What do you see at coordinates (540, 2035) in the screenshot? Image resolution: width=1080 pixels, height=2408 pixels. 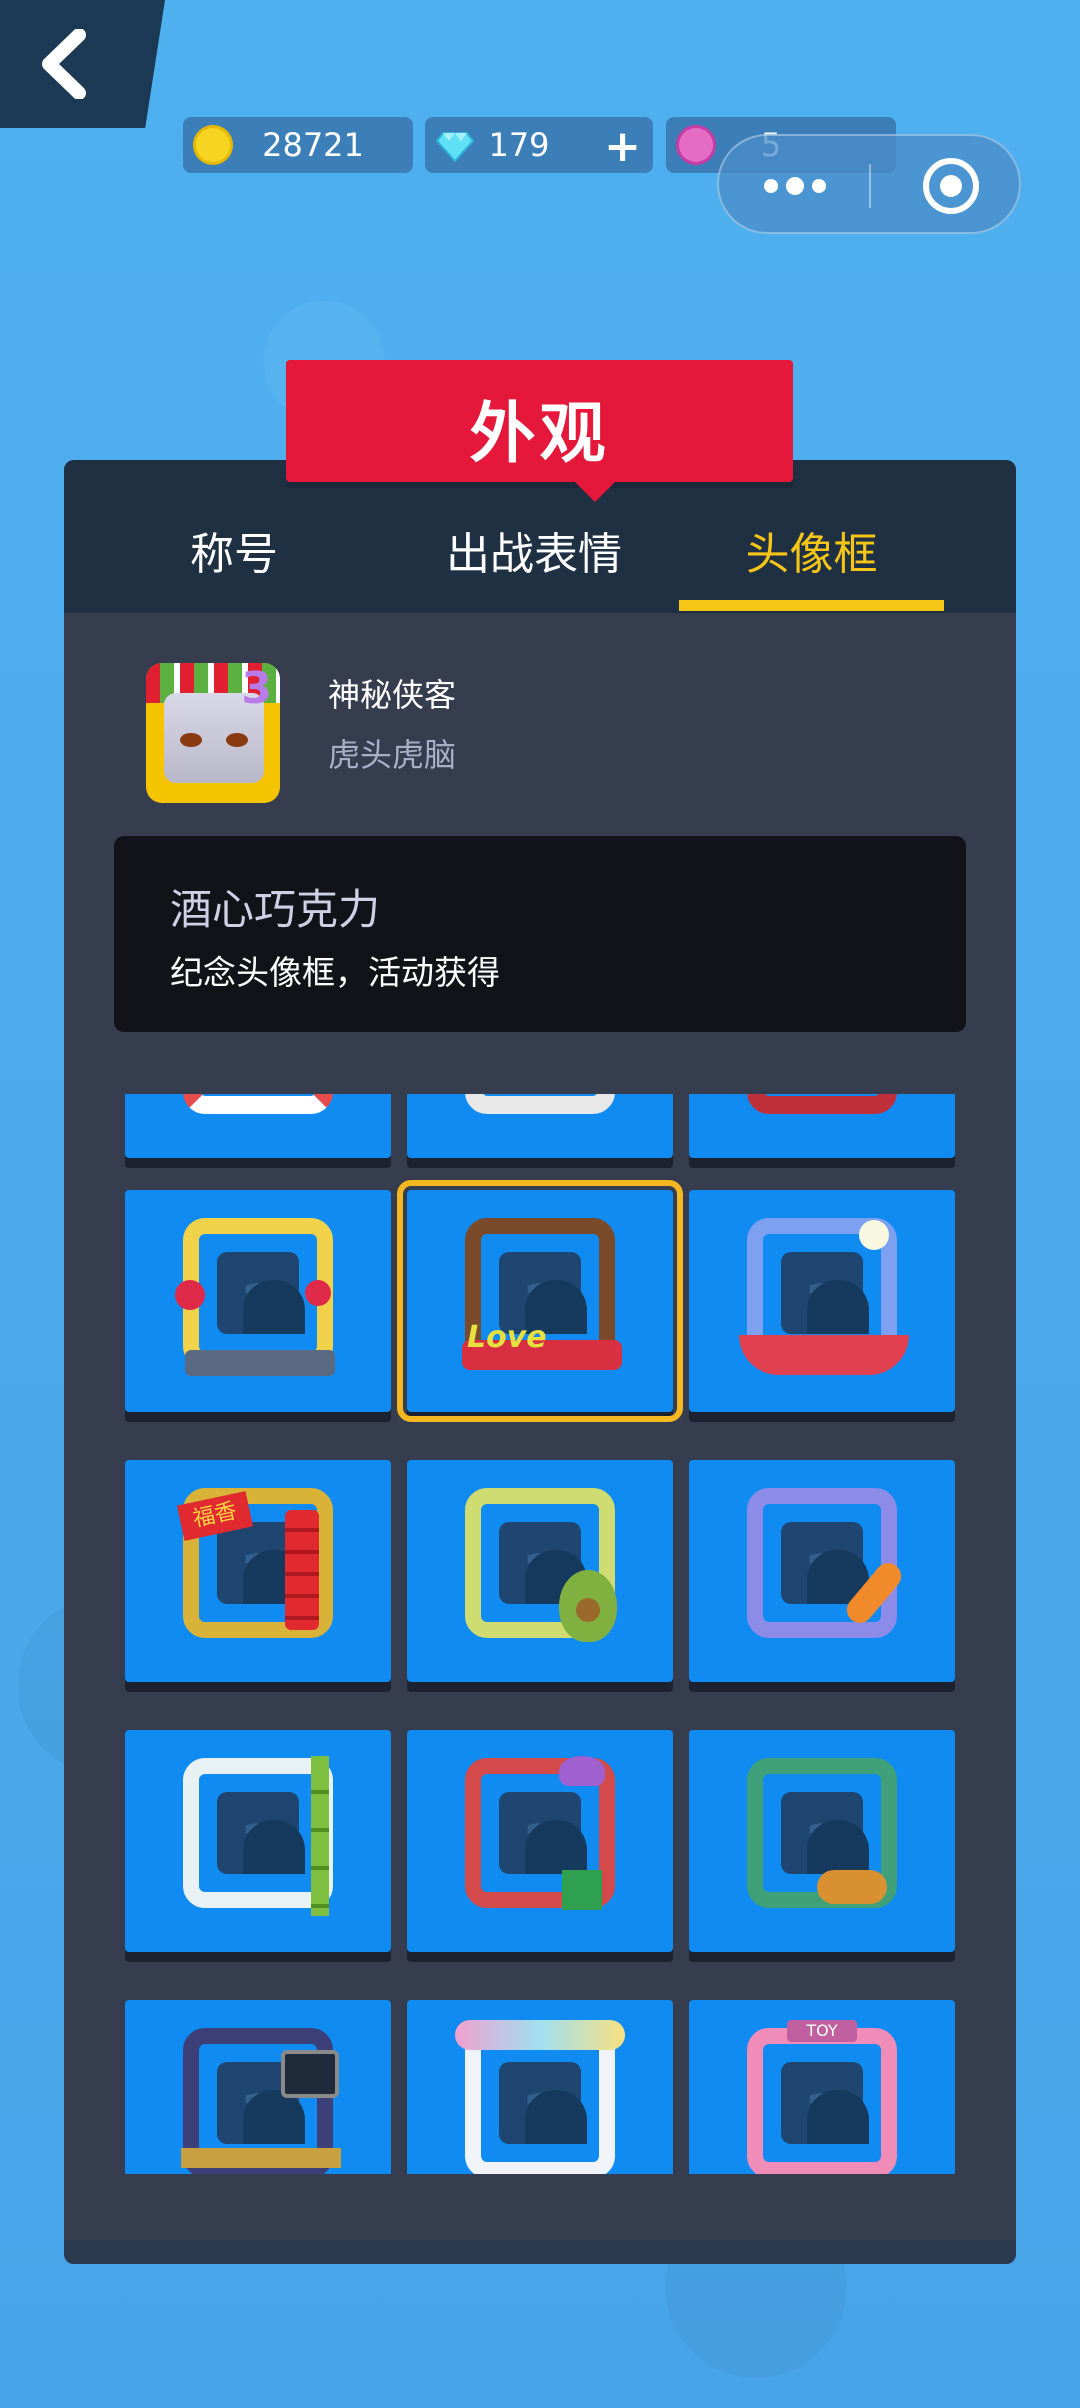 I see `rainbow-cloud-decoration` at bounding box center [540, 2035].